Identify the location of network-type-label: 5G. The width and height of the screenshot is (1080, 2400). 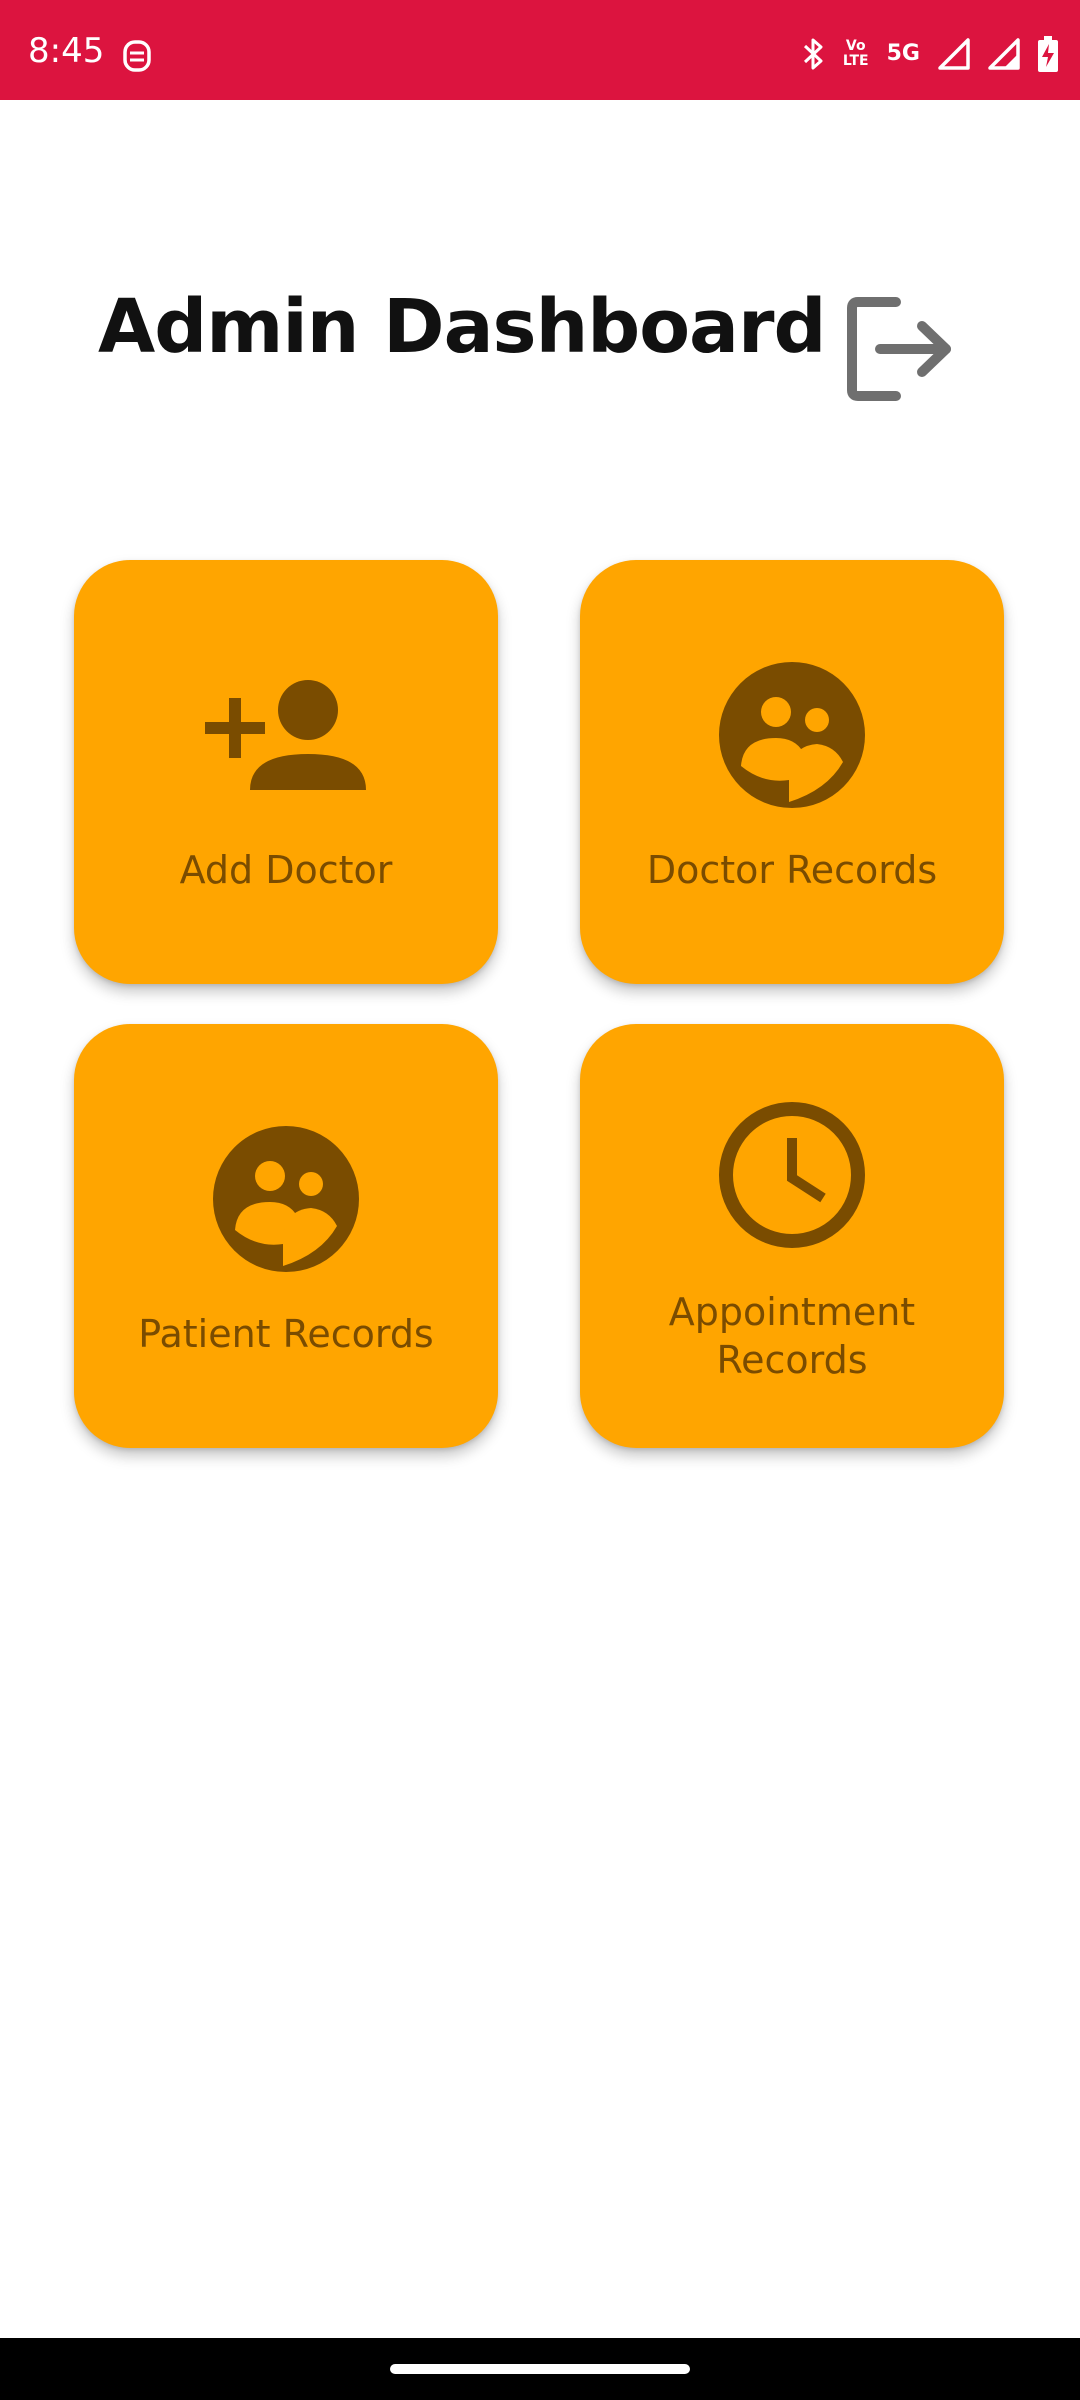
(903, 53).